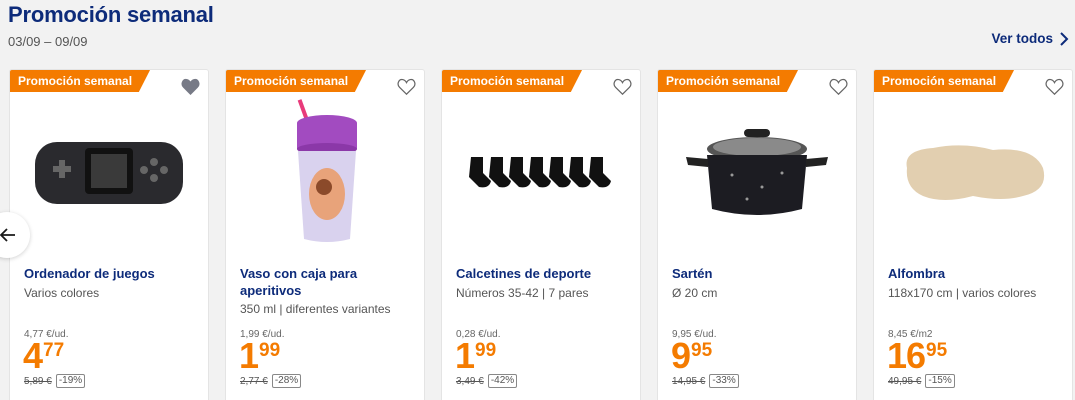  I want to click on product-name: Vaso con caja para aperitivos, so click(327, 282).